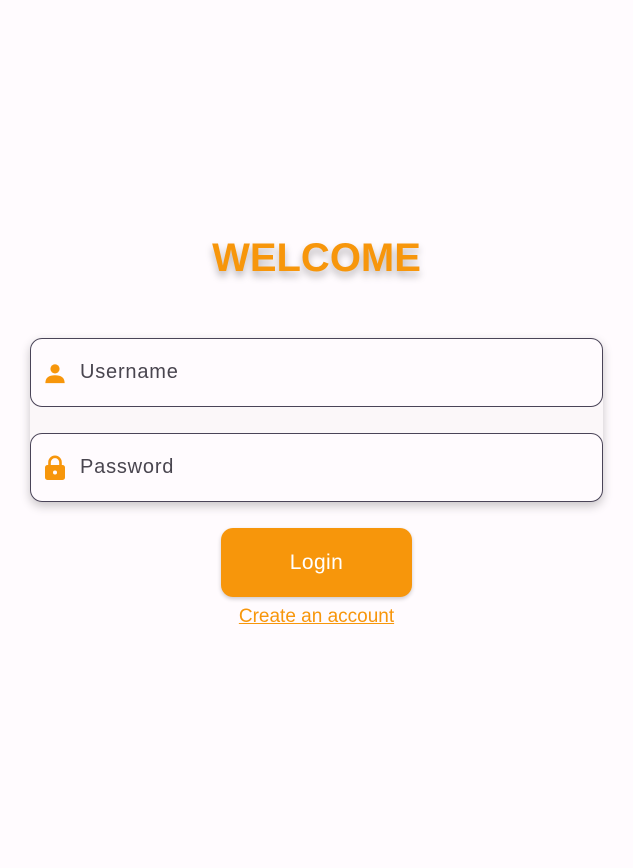  Describe the element at coordinates (320, 372) in the screenshot. I see `username-input` at that location.